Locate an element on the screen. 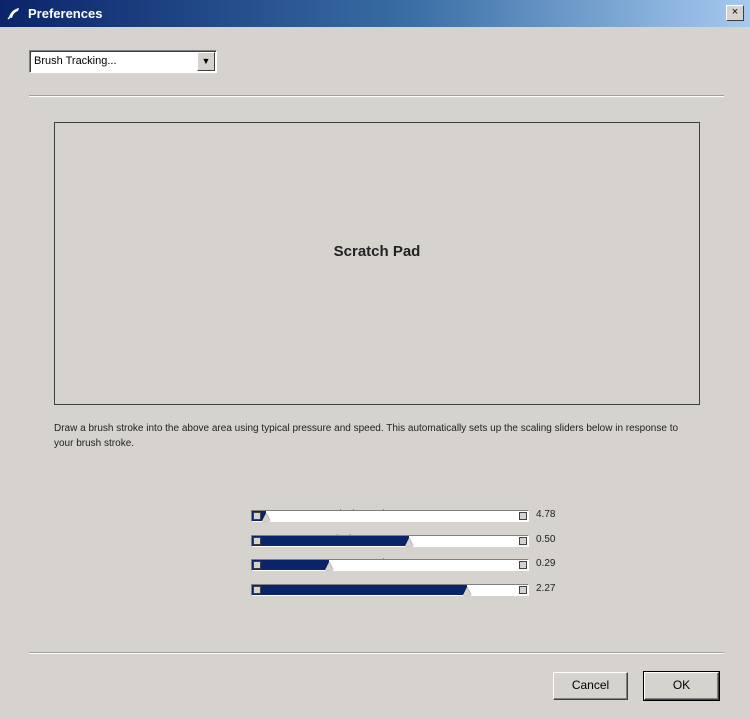 The width and height of the screenshot is (750, 719). close-button: × is located at coordinates (735, 13).